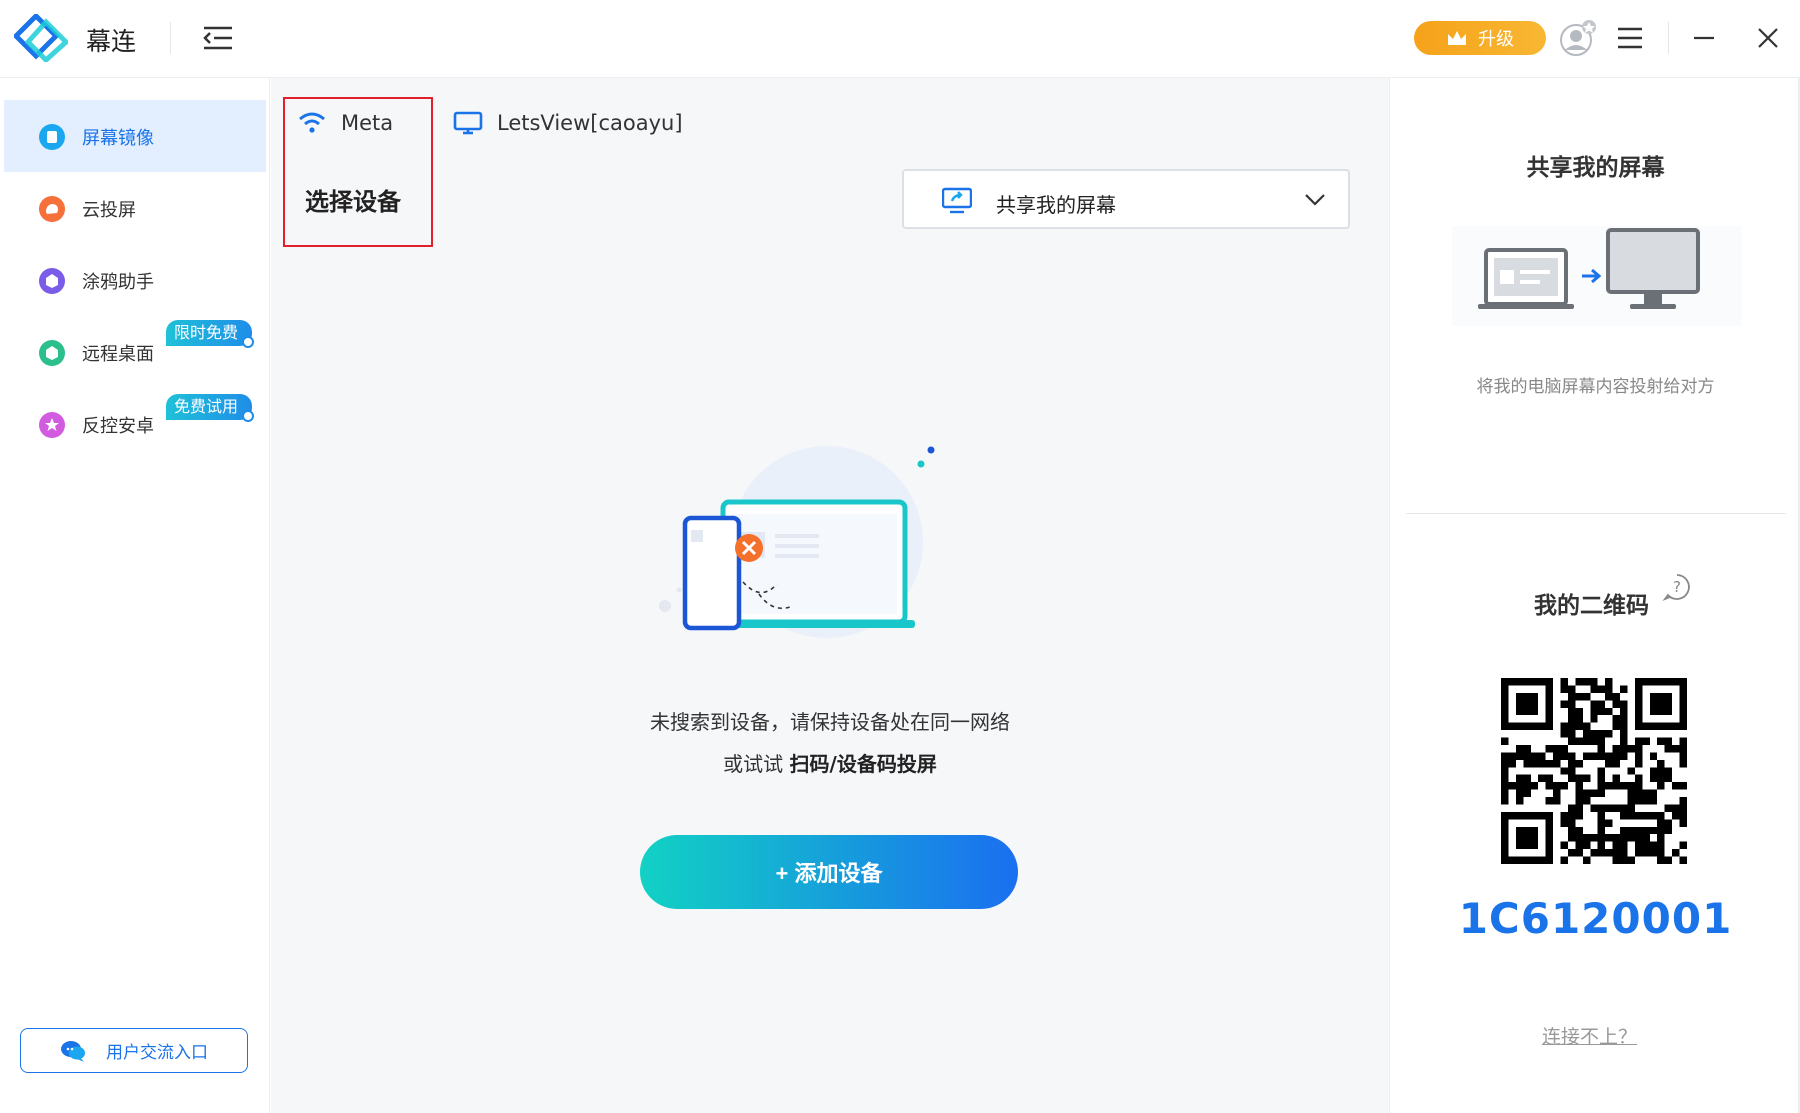 This screenshot has width=1800, height=1113. Describe the element at coordinates (829, 872) in the screenshot. I see `add-device-button: + 添加设备` at that location.